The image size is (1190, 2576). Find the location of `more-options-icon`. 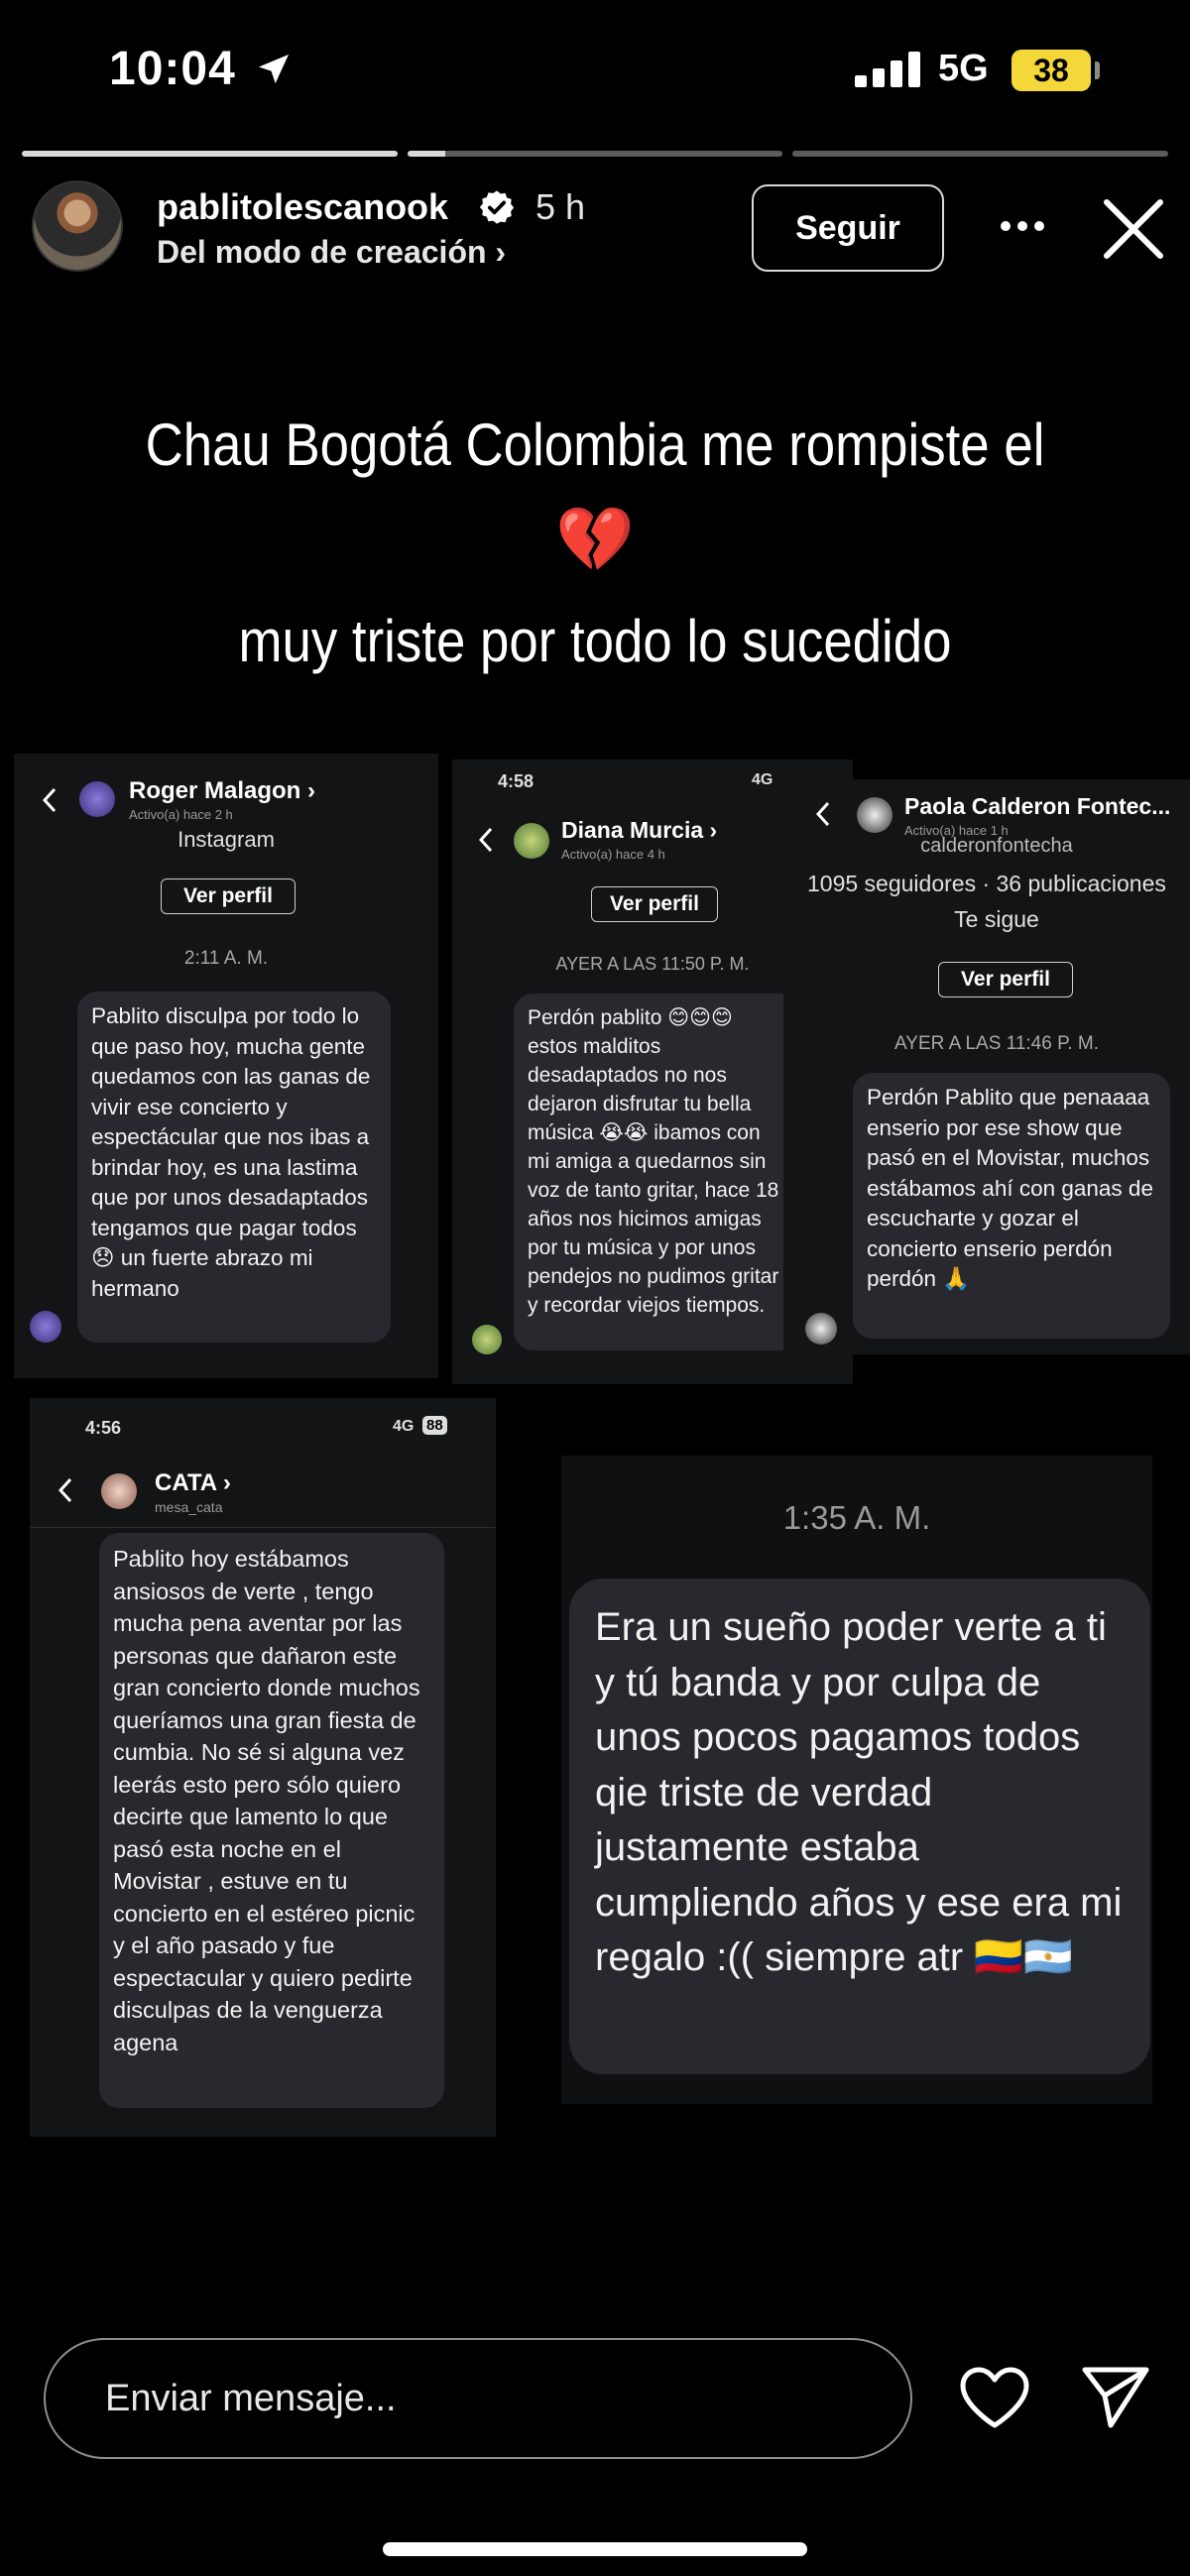

more-options-icon is located at coordinates (1023, 226).